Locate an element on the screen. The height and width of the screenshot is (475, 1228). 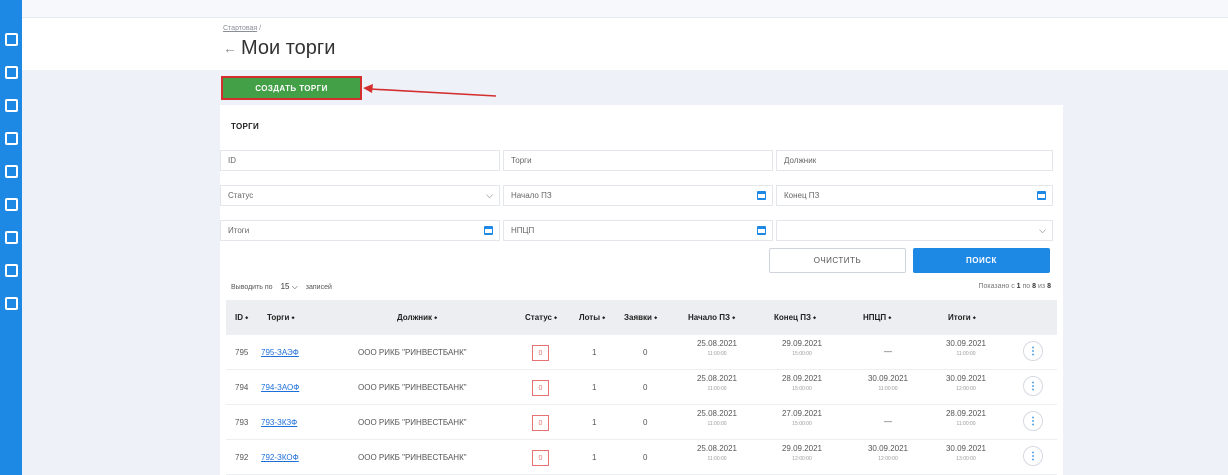
page-size-prefix: Выводить по is located at coordinates (252, 287).